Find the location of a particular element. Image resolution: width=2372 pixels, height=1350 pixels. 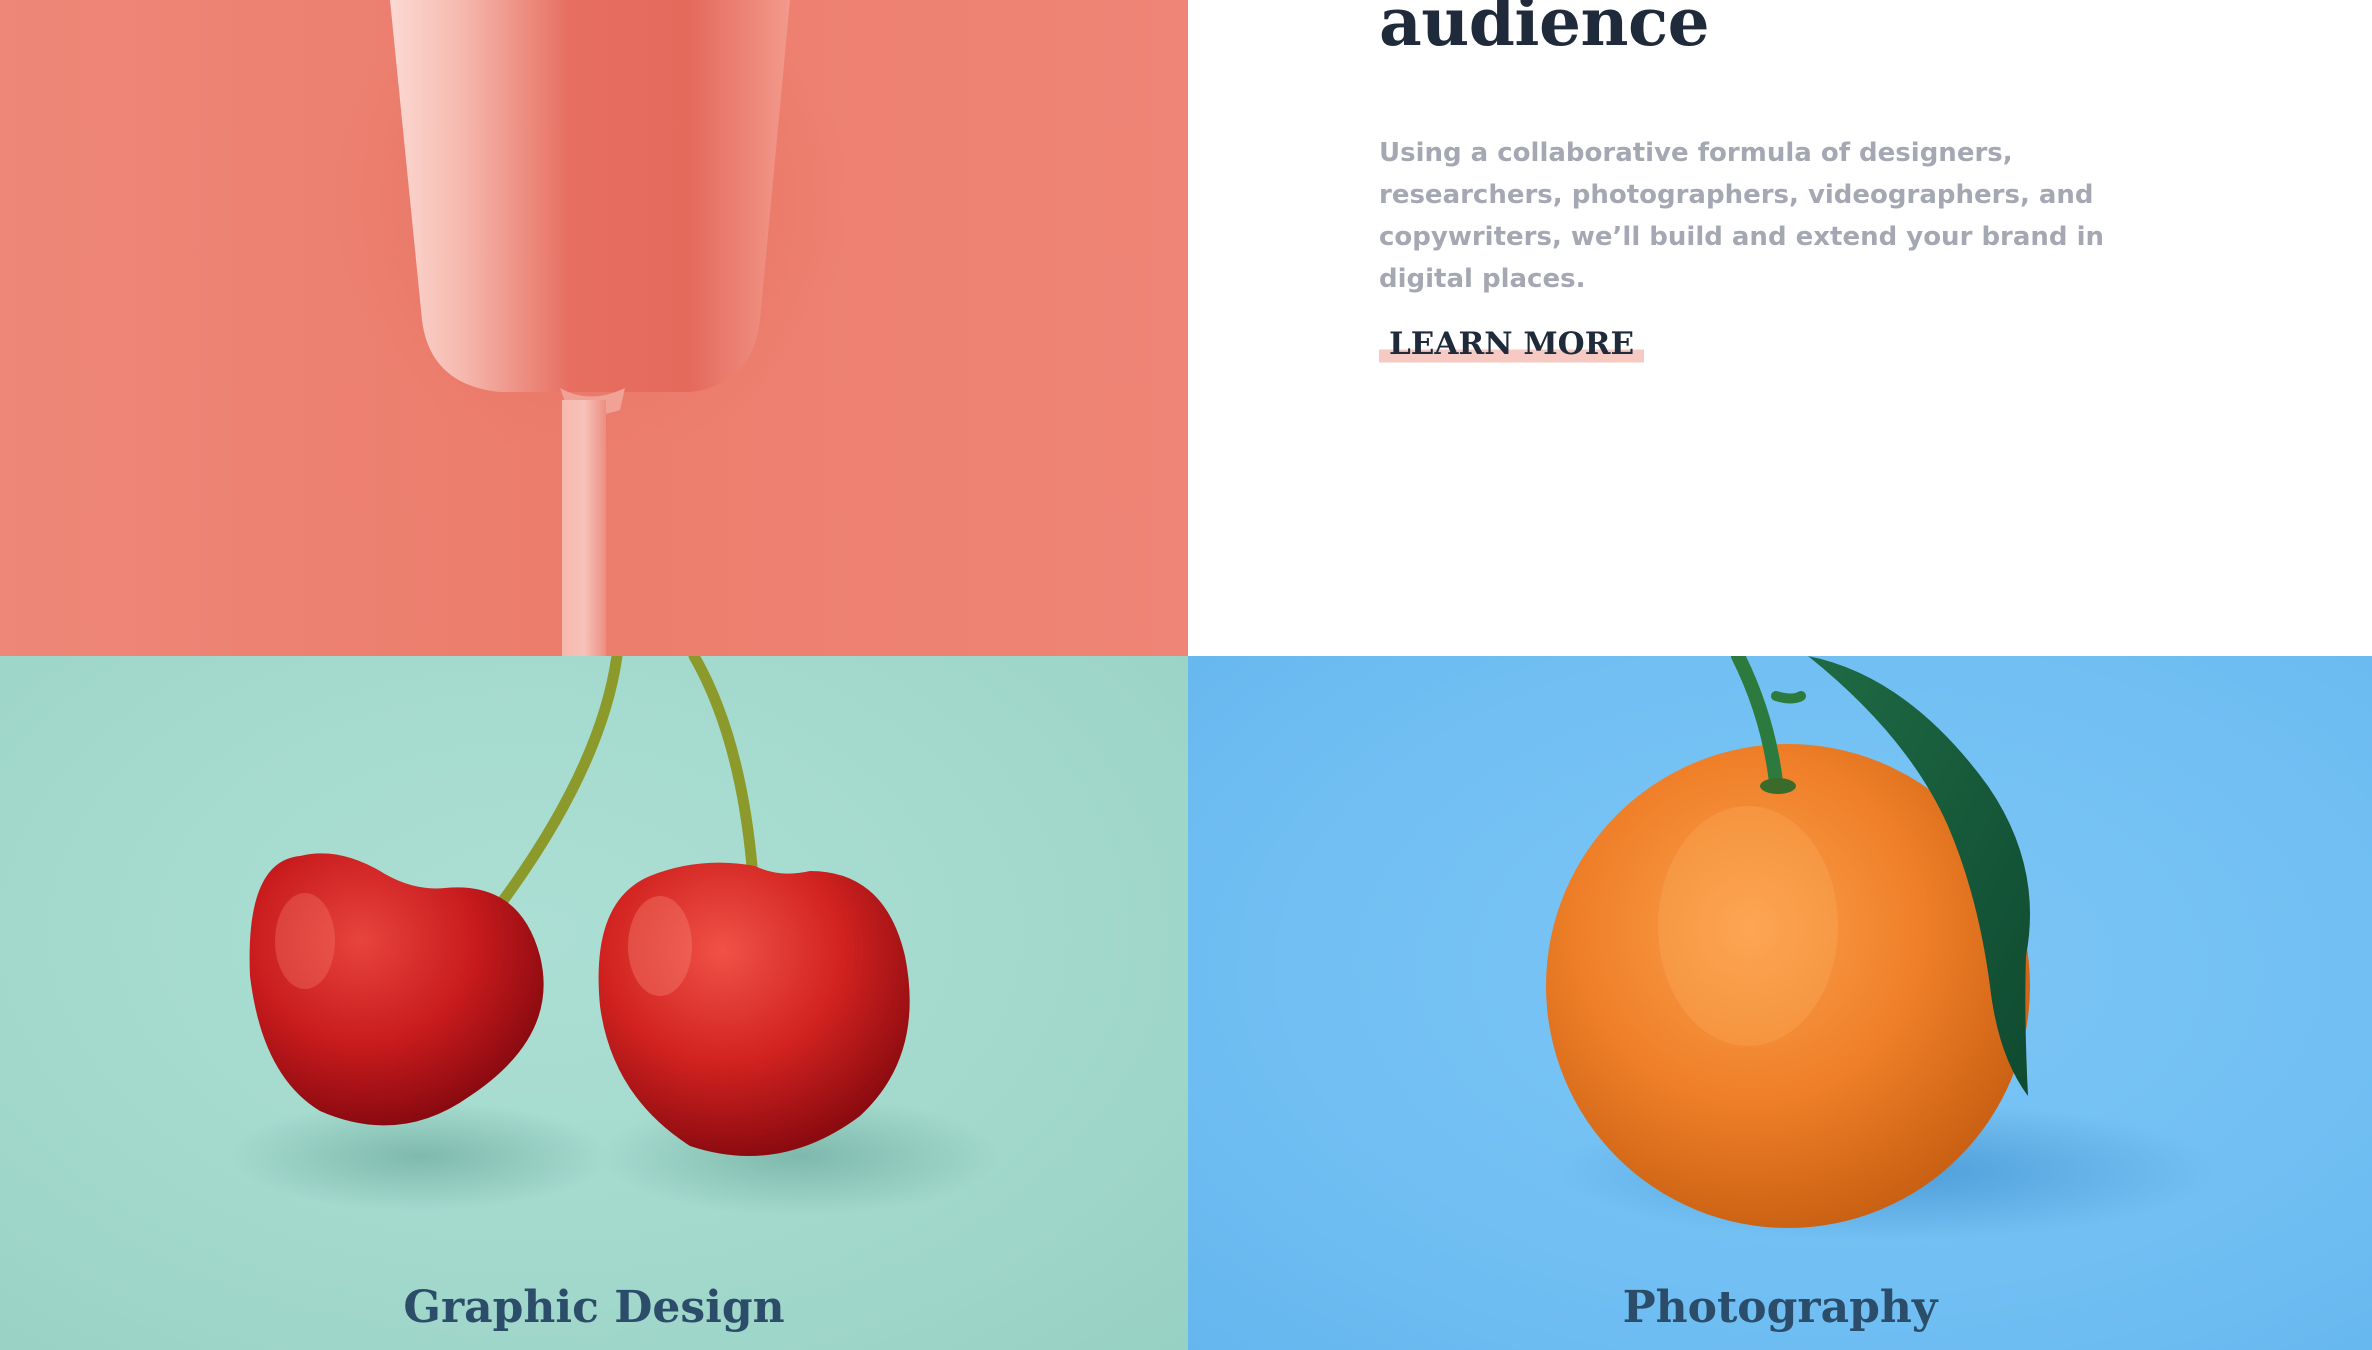

cherries-photo is located at coordinates (615, 936).